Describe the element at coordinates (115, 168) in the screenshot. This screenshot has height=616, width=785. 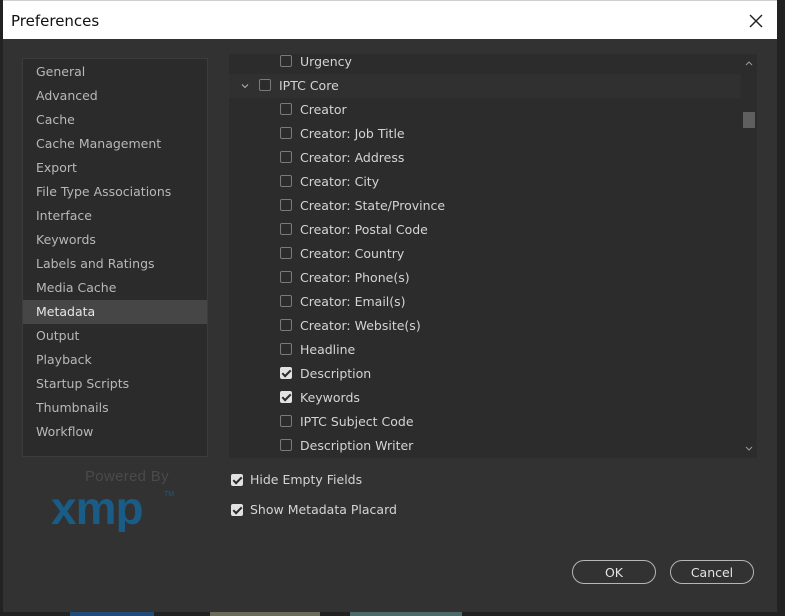
I see `sidebar-item-export: Export` at that location.